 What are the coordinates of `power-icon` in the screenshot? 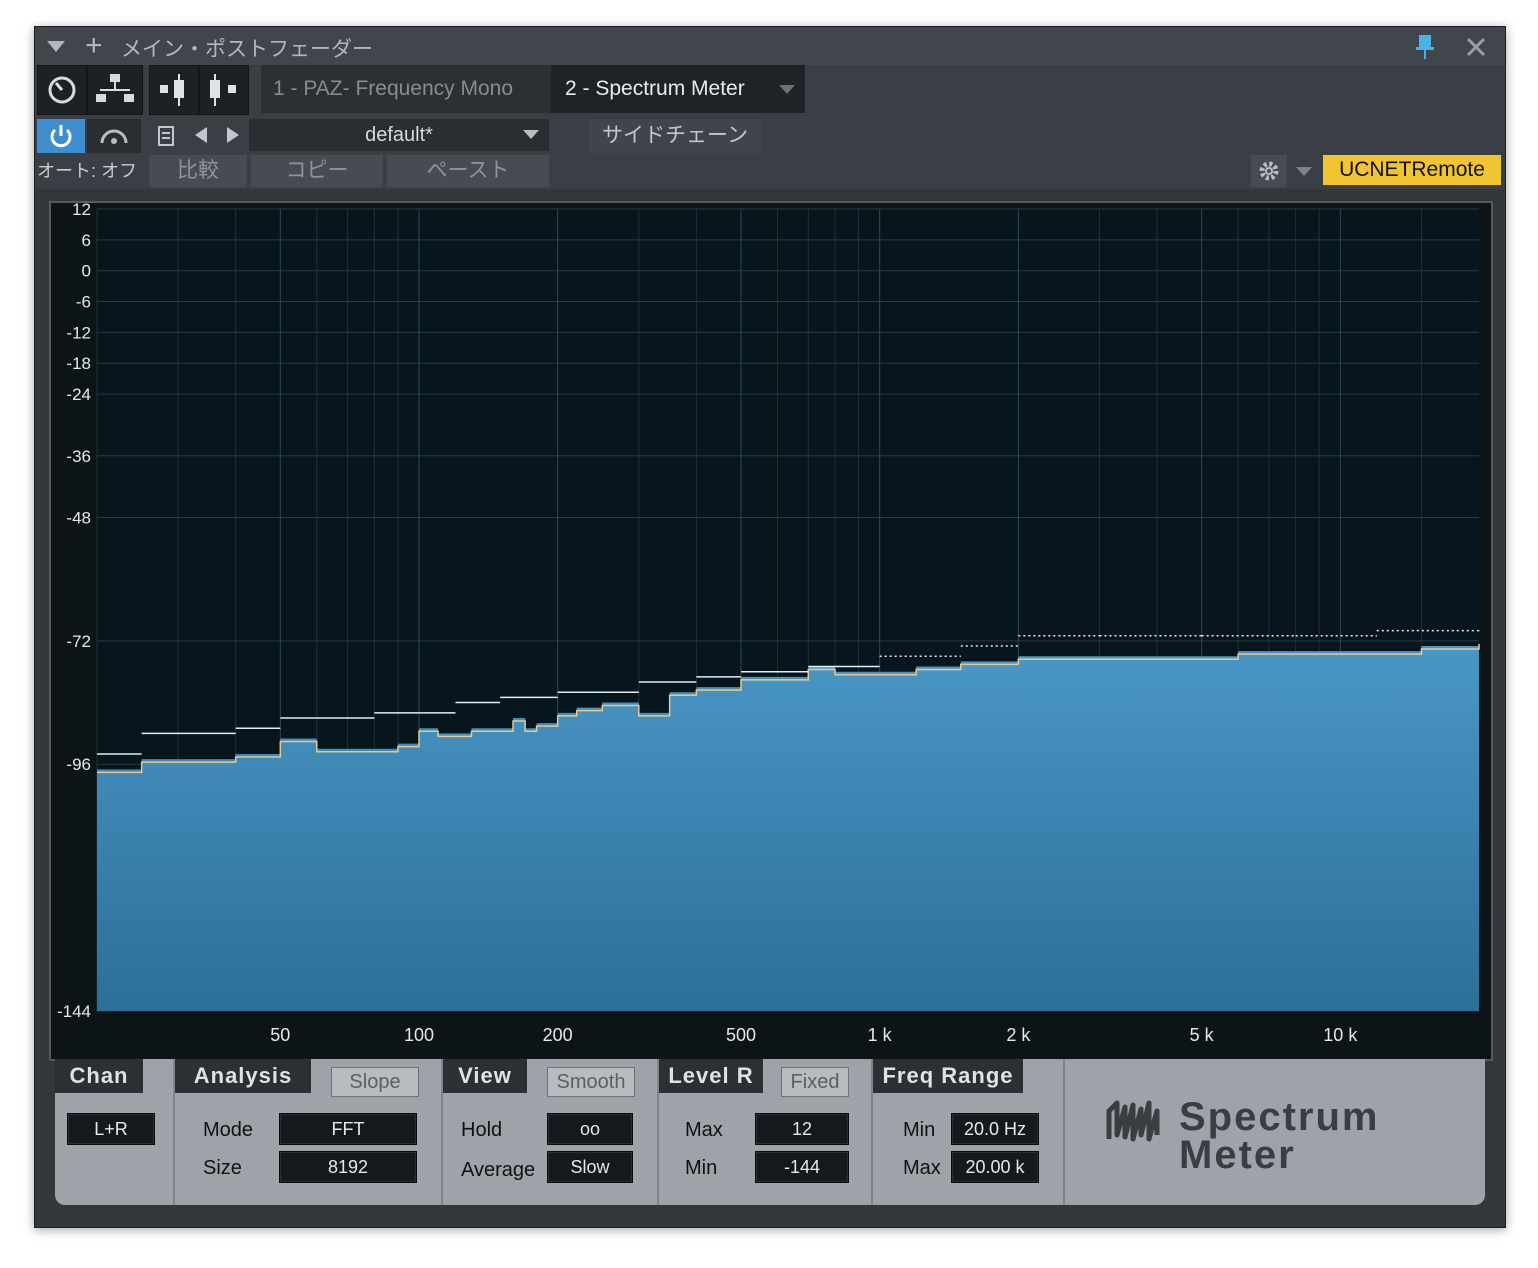 It's located at (61, 136).